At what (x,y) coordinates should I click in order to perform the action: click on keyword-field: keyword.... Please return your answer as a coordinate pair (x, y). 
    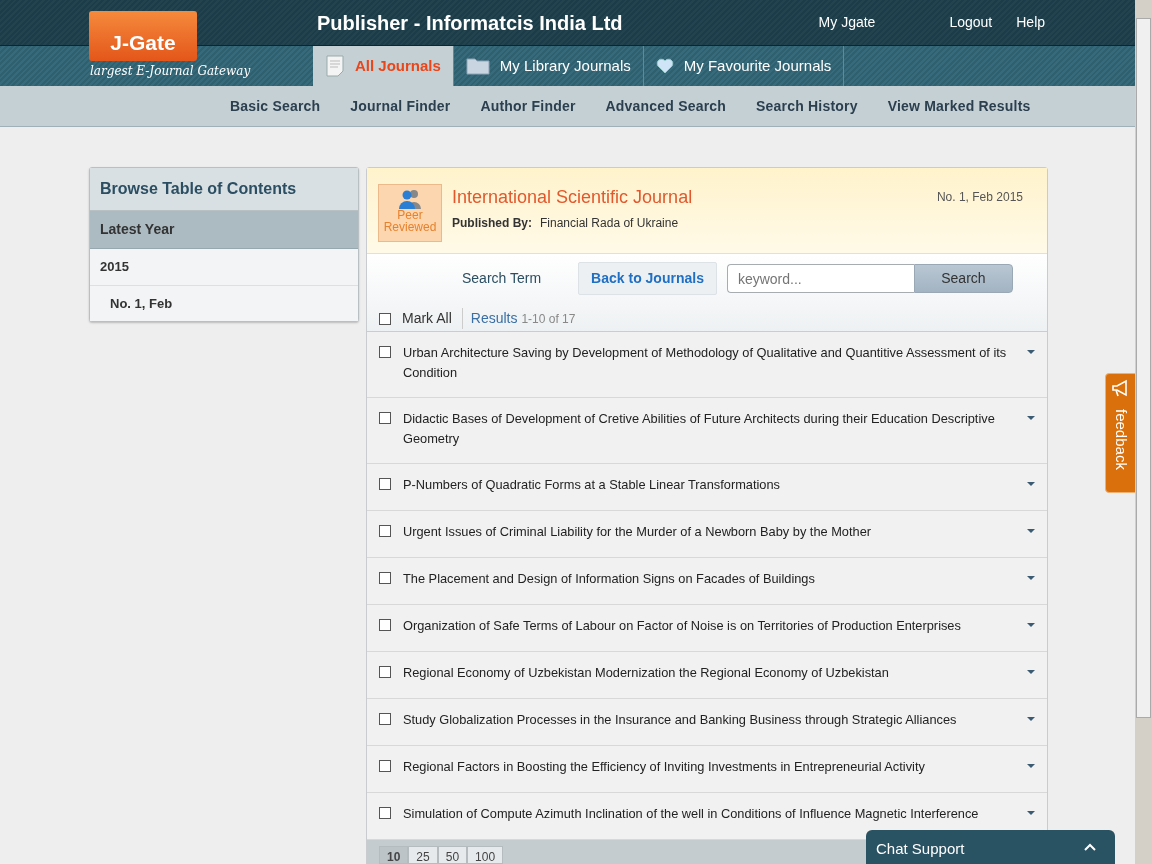
    Looking at the image, I should click on (820, 278).